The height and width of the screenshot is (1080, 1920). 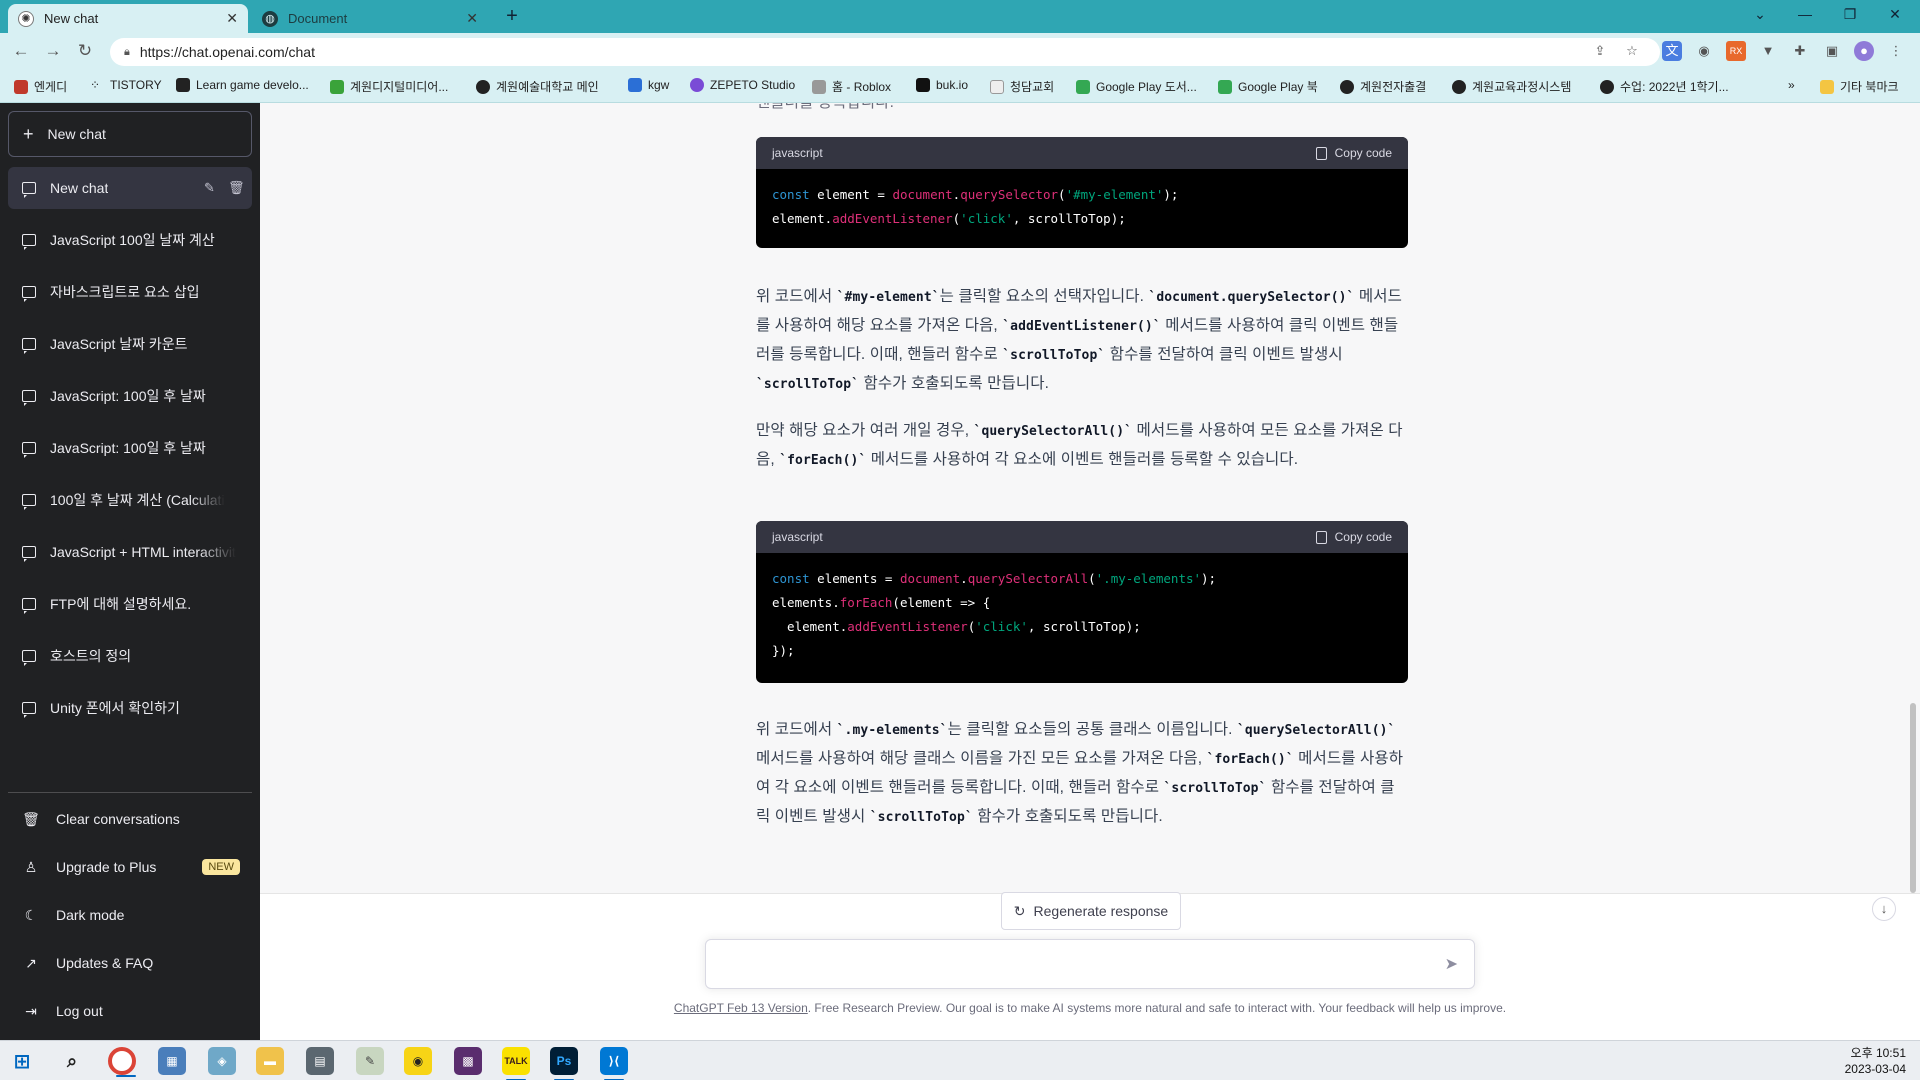 I want to click on bookmark-item: Google Play 북, so click(x=1268, y=86).